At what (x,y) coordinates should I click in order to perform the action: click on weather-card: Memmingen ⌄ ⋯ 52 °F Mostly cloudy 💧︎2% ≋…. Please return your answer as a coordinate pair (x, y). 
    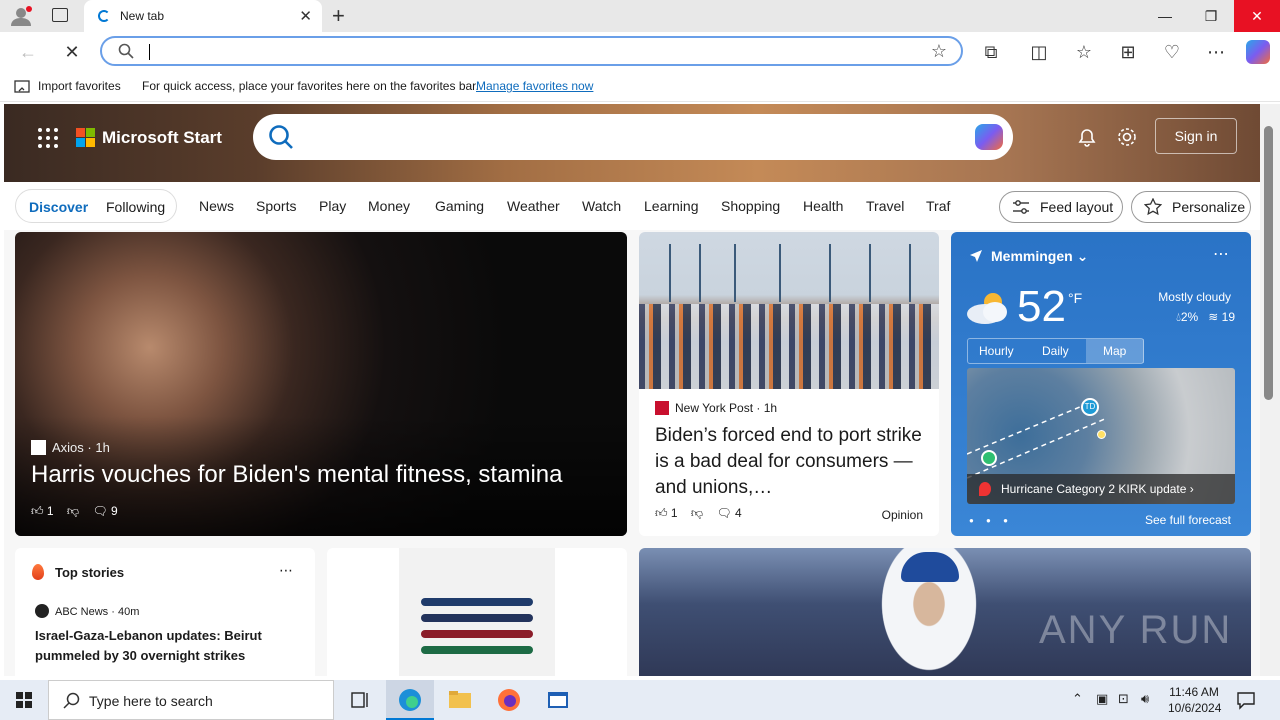
    Looking at the image, I should click on (1101, 384).